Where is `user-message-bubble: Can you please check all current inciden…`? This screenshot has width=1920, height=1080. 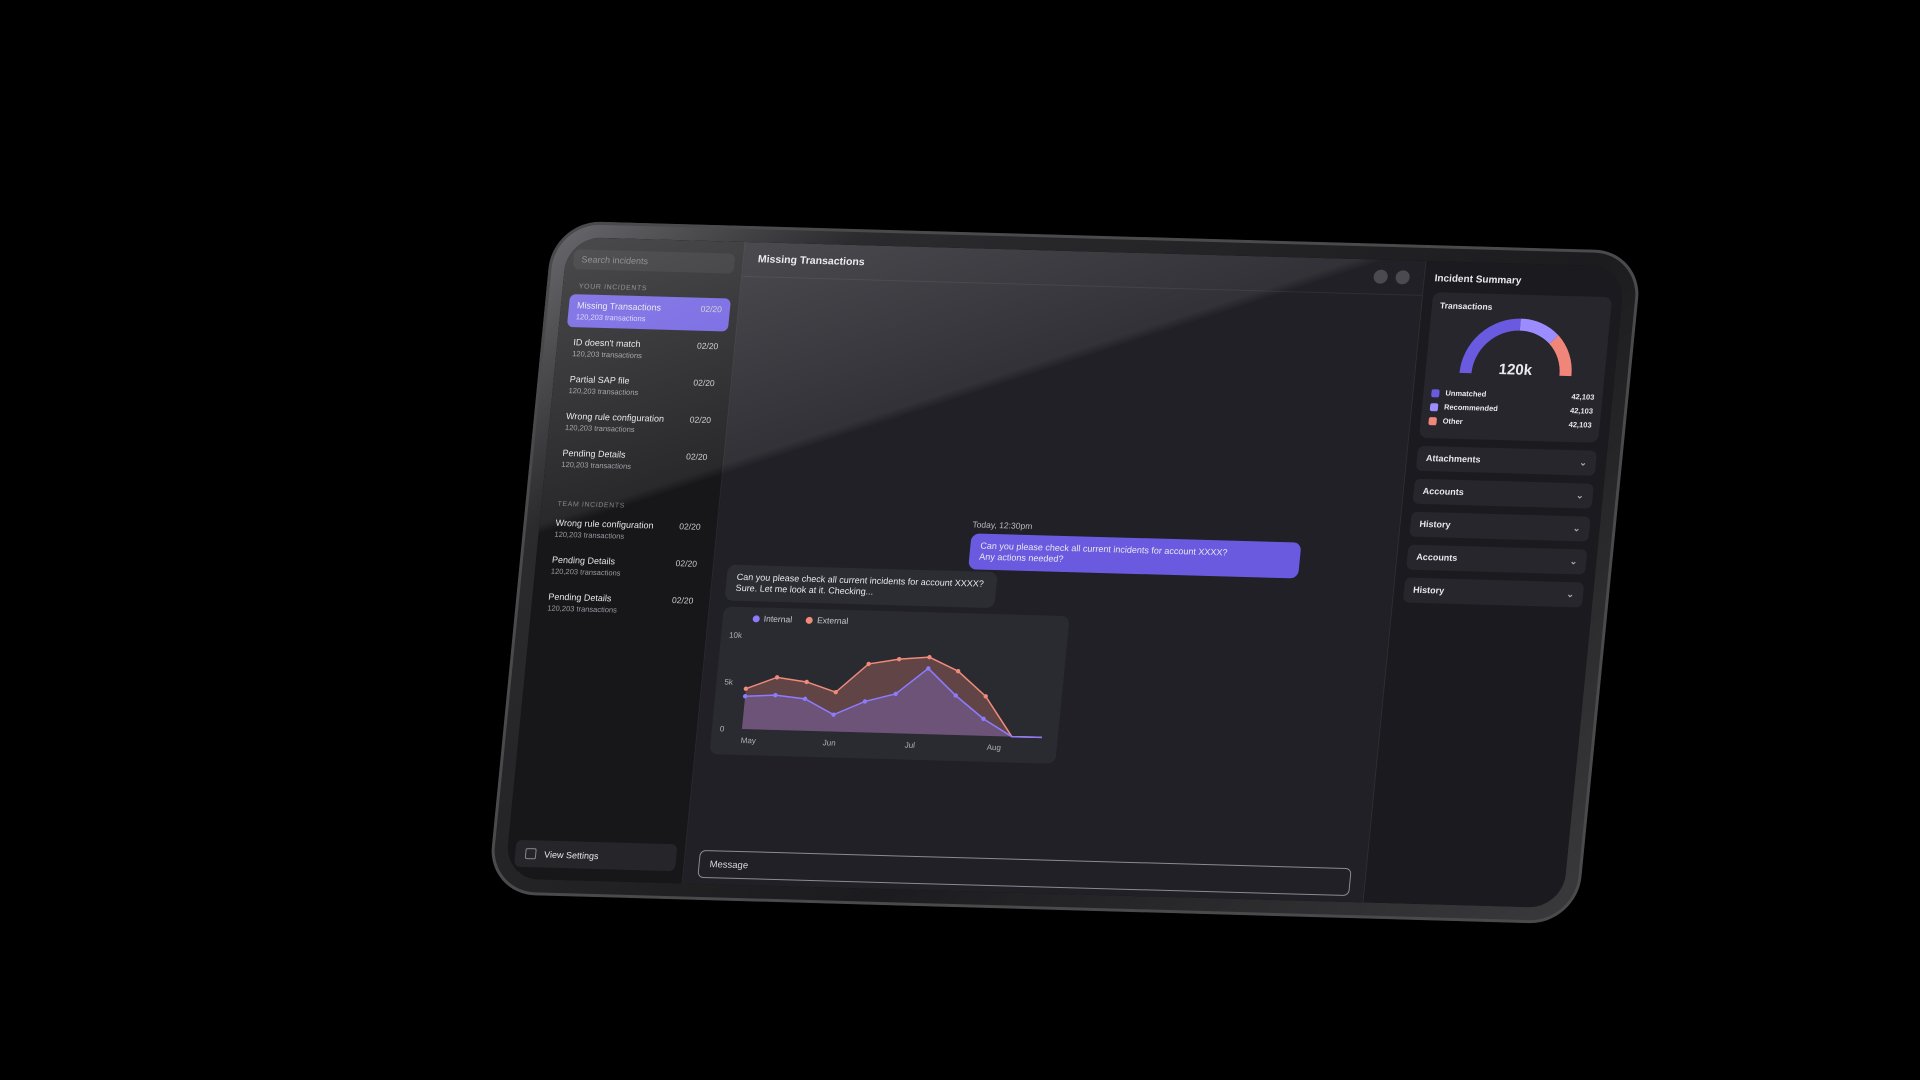 user-message-bubble: Can you please check all current inciden… is located at coordinates (1135, 556).